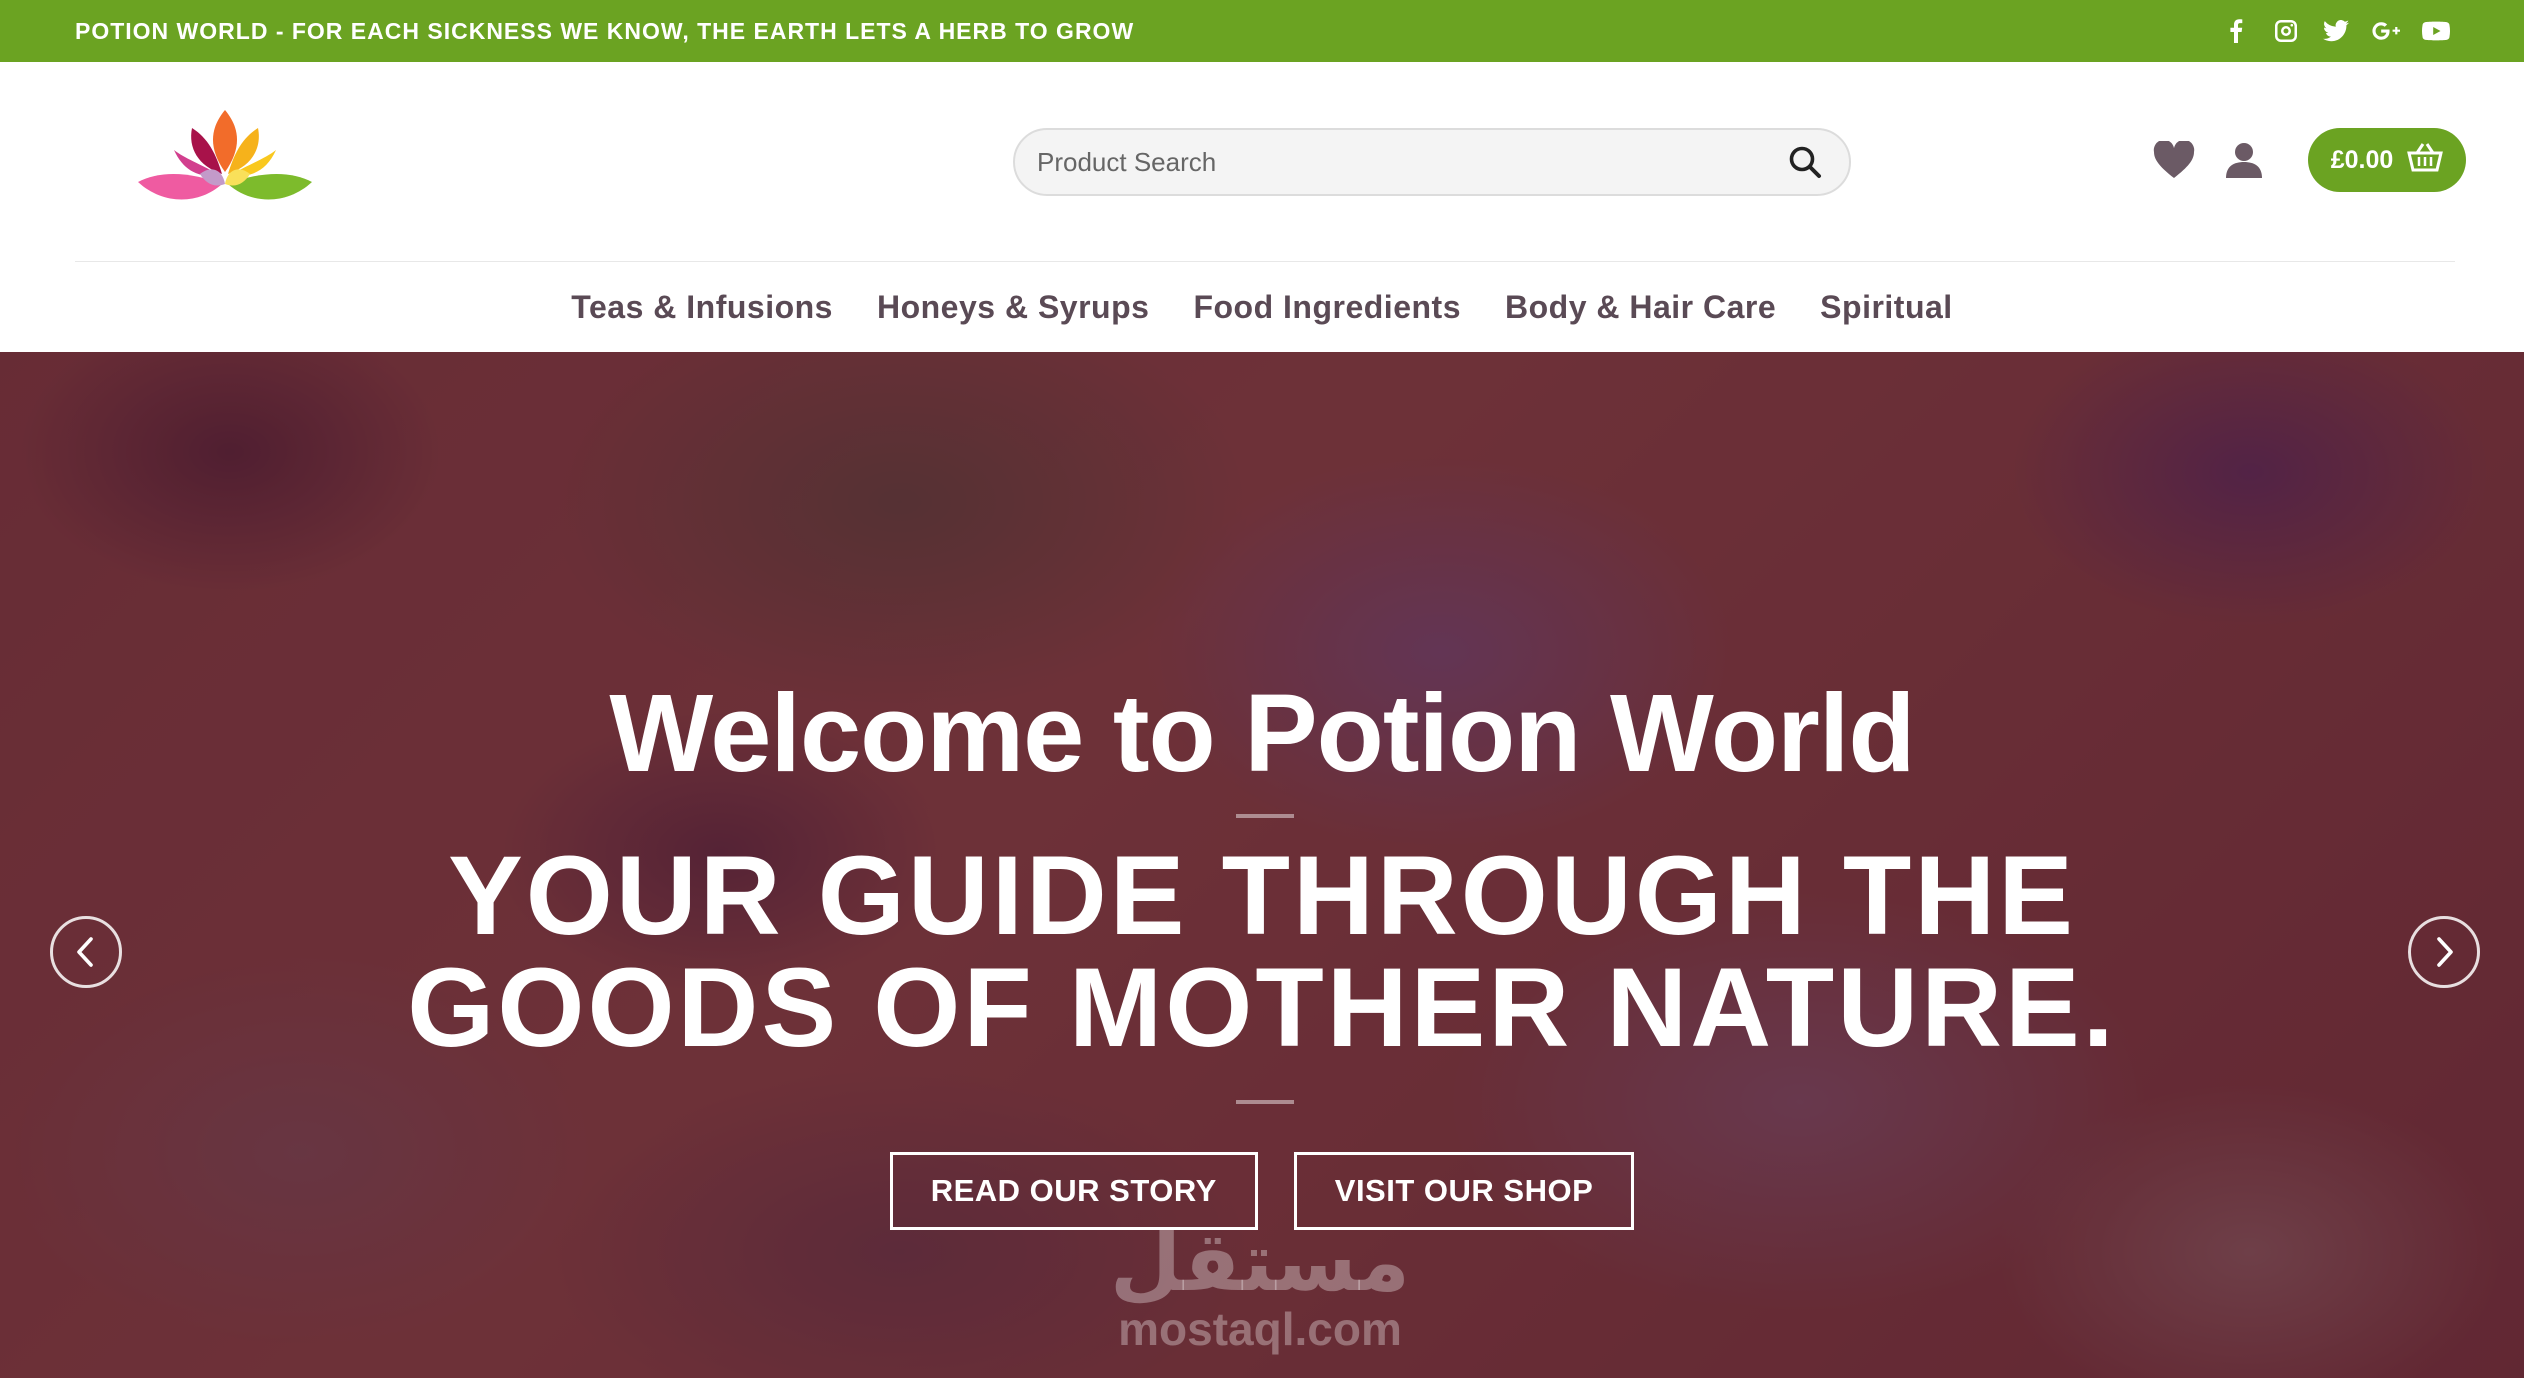 The height and width of the screenshot is (1378, 2524). Describe the element at coordinates (1640, 307) in the screenshot. I see `nav-item-body-hair-care: Body & Hair Care` at that location.